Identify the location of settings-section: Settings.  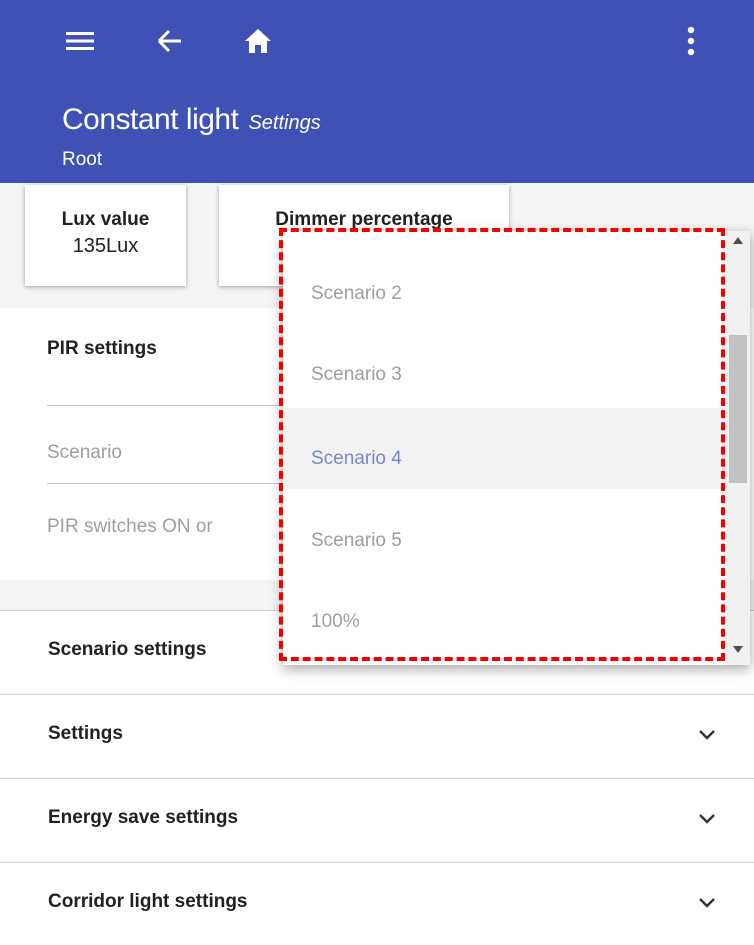
(377, 735).